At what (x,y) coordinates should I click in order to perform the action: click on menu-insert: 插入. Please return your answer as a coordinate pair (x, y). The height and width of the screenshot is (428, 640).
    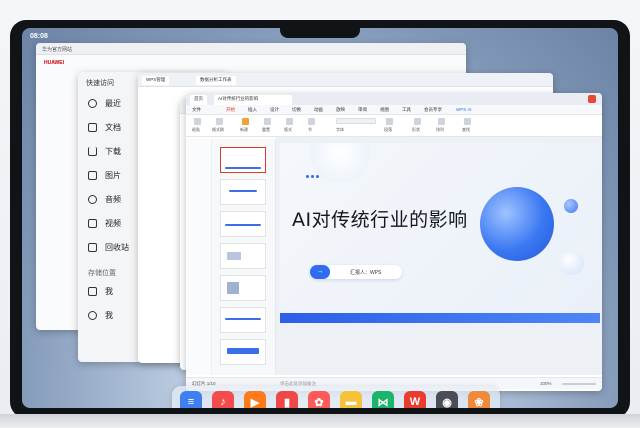
    Looking at the image, I should click on (252, 110).